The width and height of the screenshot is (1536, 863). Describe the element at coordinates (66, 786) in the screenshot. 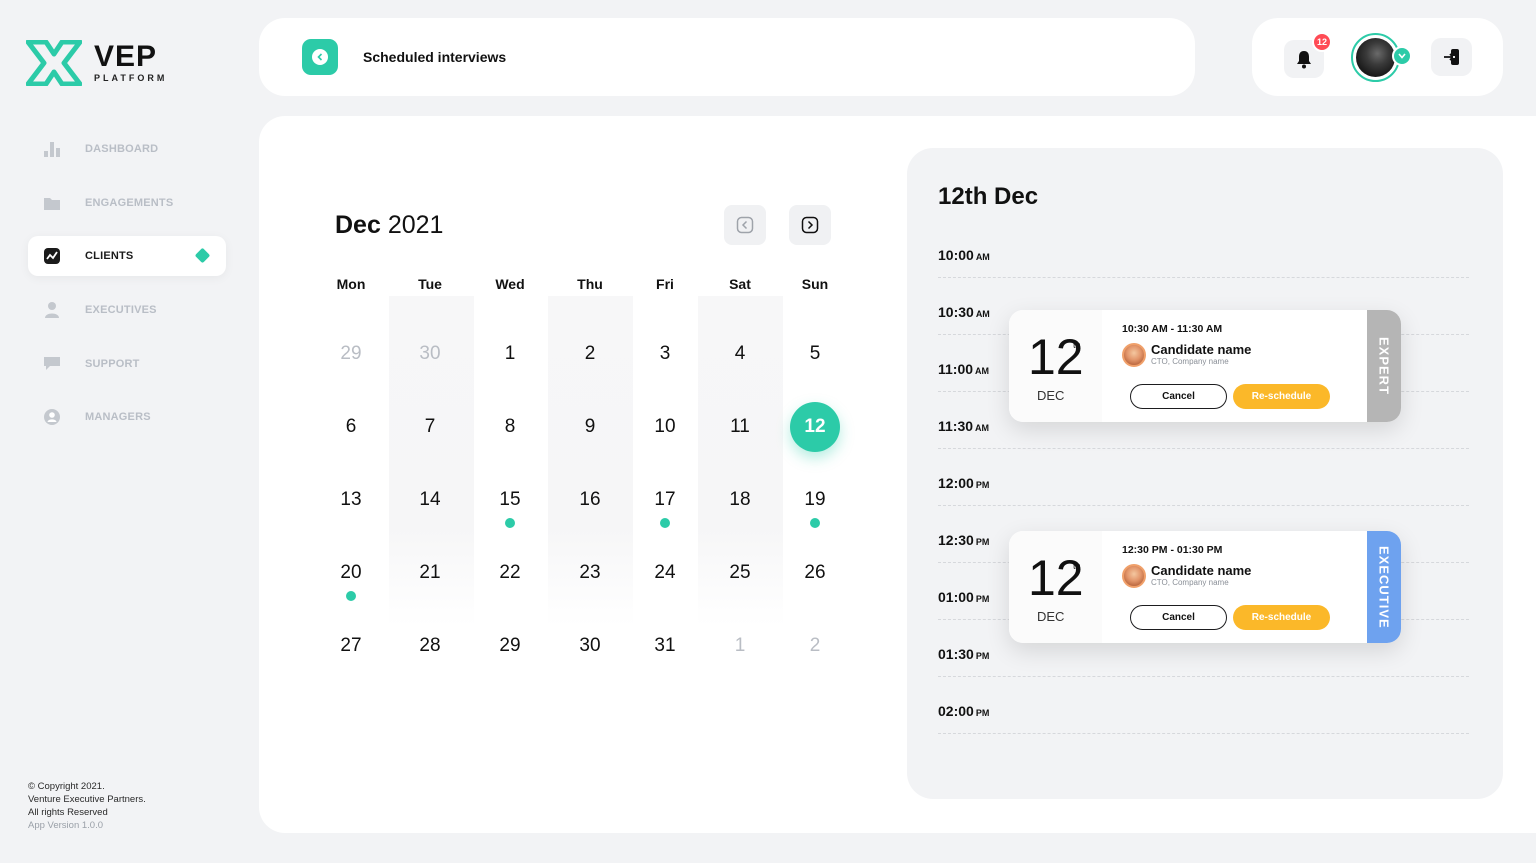

I see `copyright-line: © Copyright 2021.` at that location.